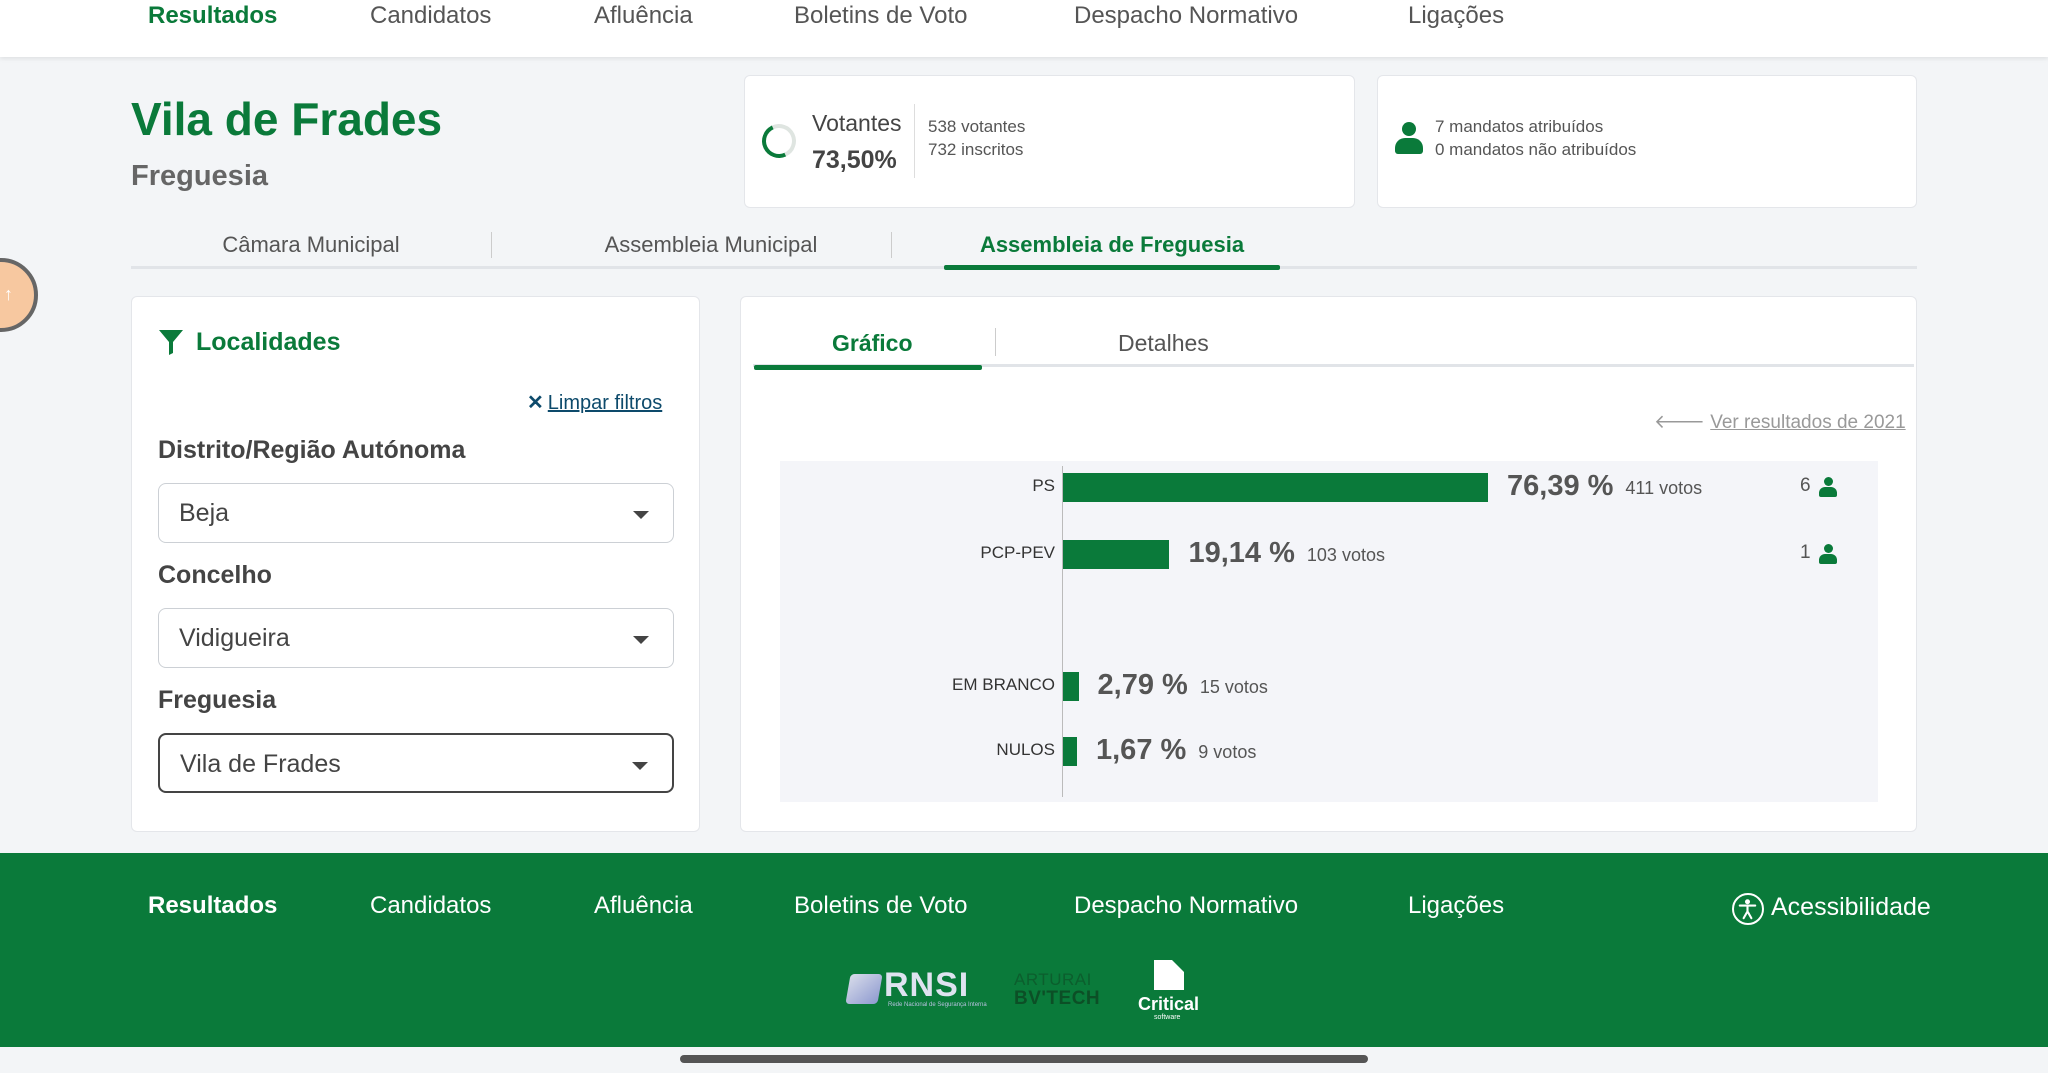 Image resolution: width=2048 pixels, height=1073 pixels. I want to click on mandate-count: 1, so click(1805, 552).